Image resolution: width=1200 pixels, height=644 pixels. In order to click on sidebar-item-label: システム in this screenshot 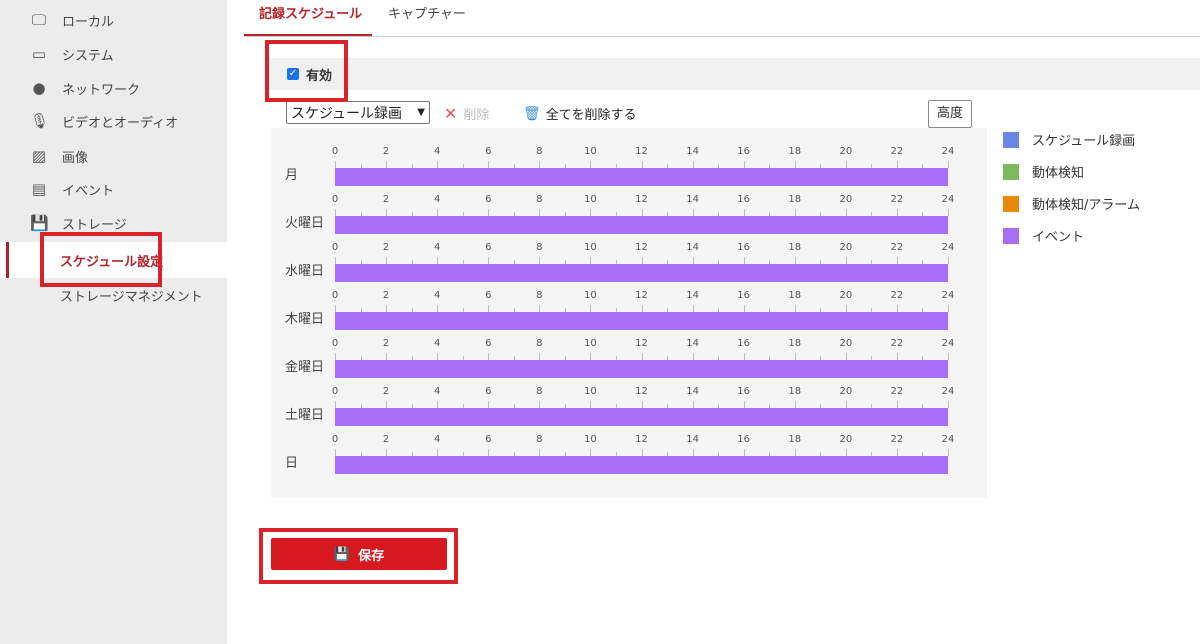, I will do `click(88, 56)`.